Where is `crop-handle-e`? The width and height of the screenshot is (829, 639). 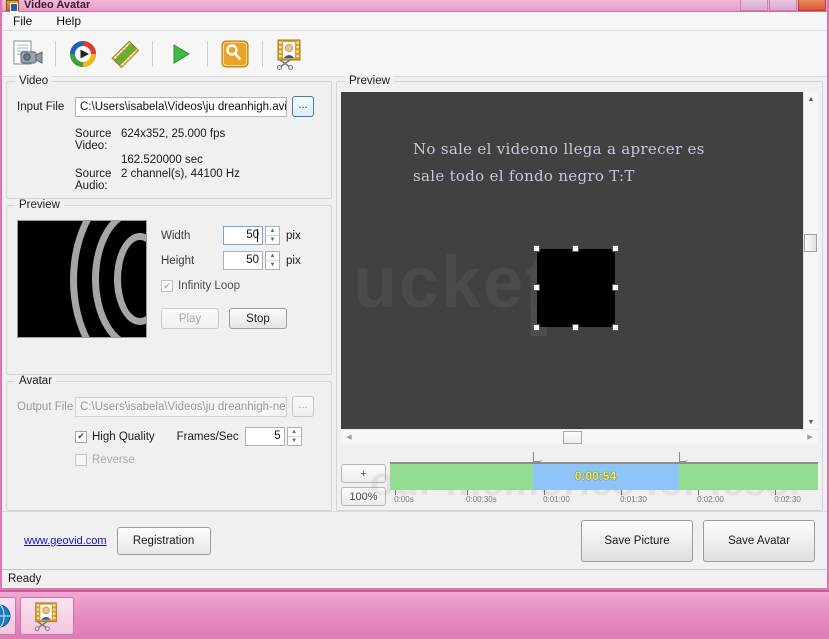 crop-handle-e is located at coordinates (615, 287).